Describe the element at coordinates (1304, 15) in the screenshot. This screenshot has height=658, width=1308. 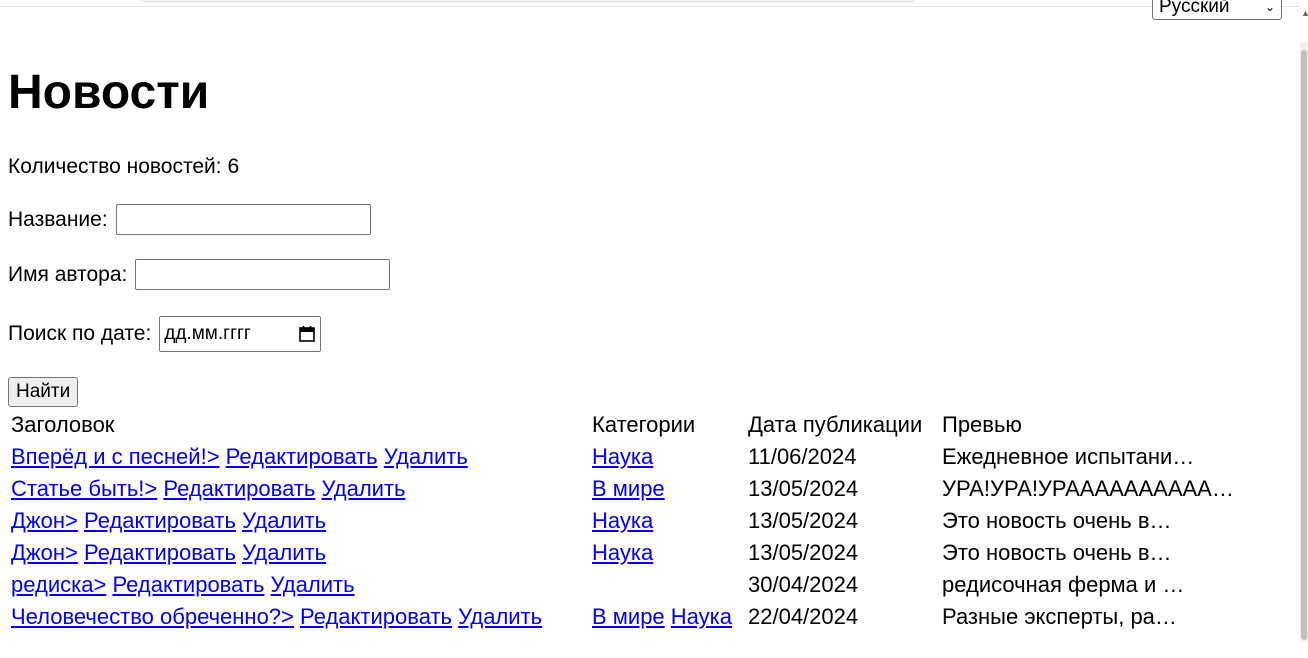
I see `scroll-up-arrow-icon: ▲` at that location.